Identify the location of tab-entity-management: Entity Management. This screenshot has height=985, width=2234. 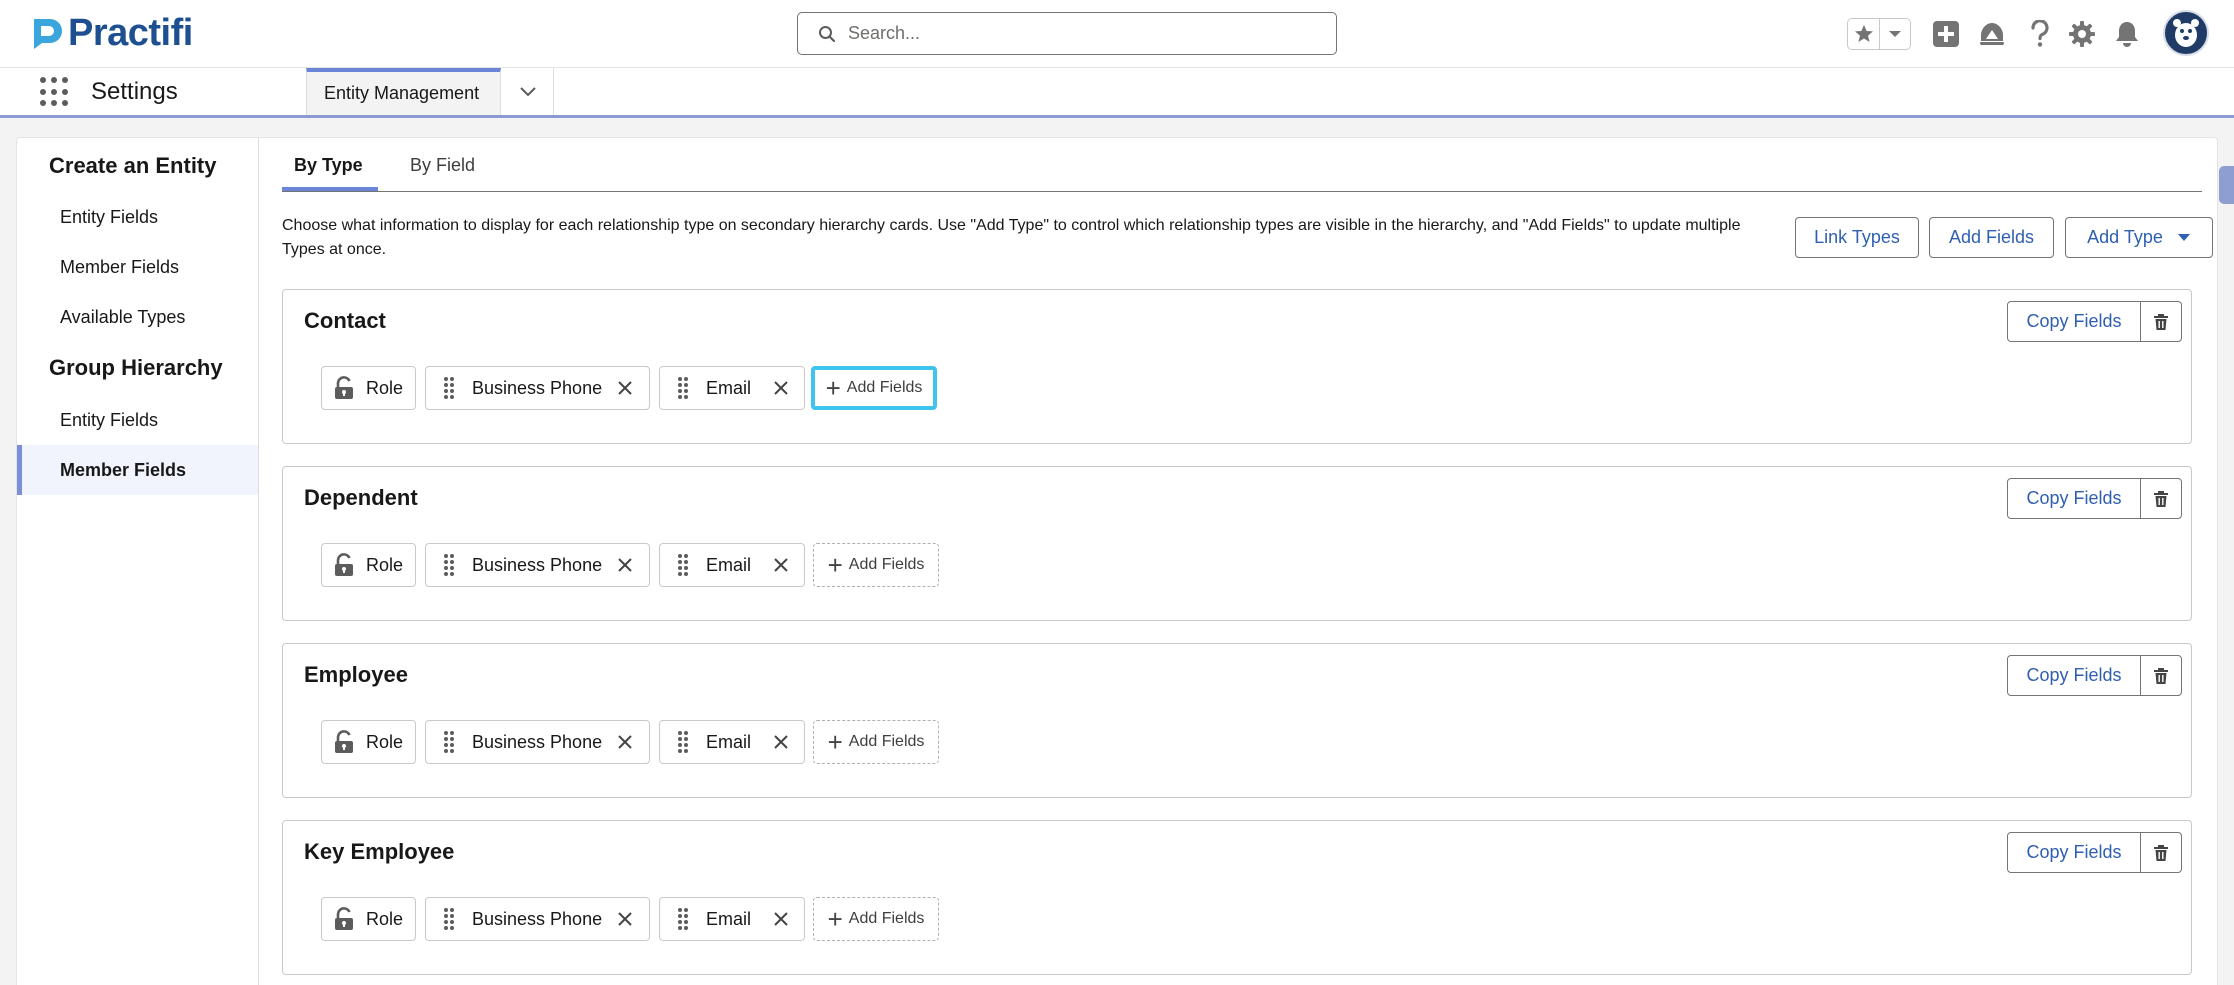
(403, 91).